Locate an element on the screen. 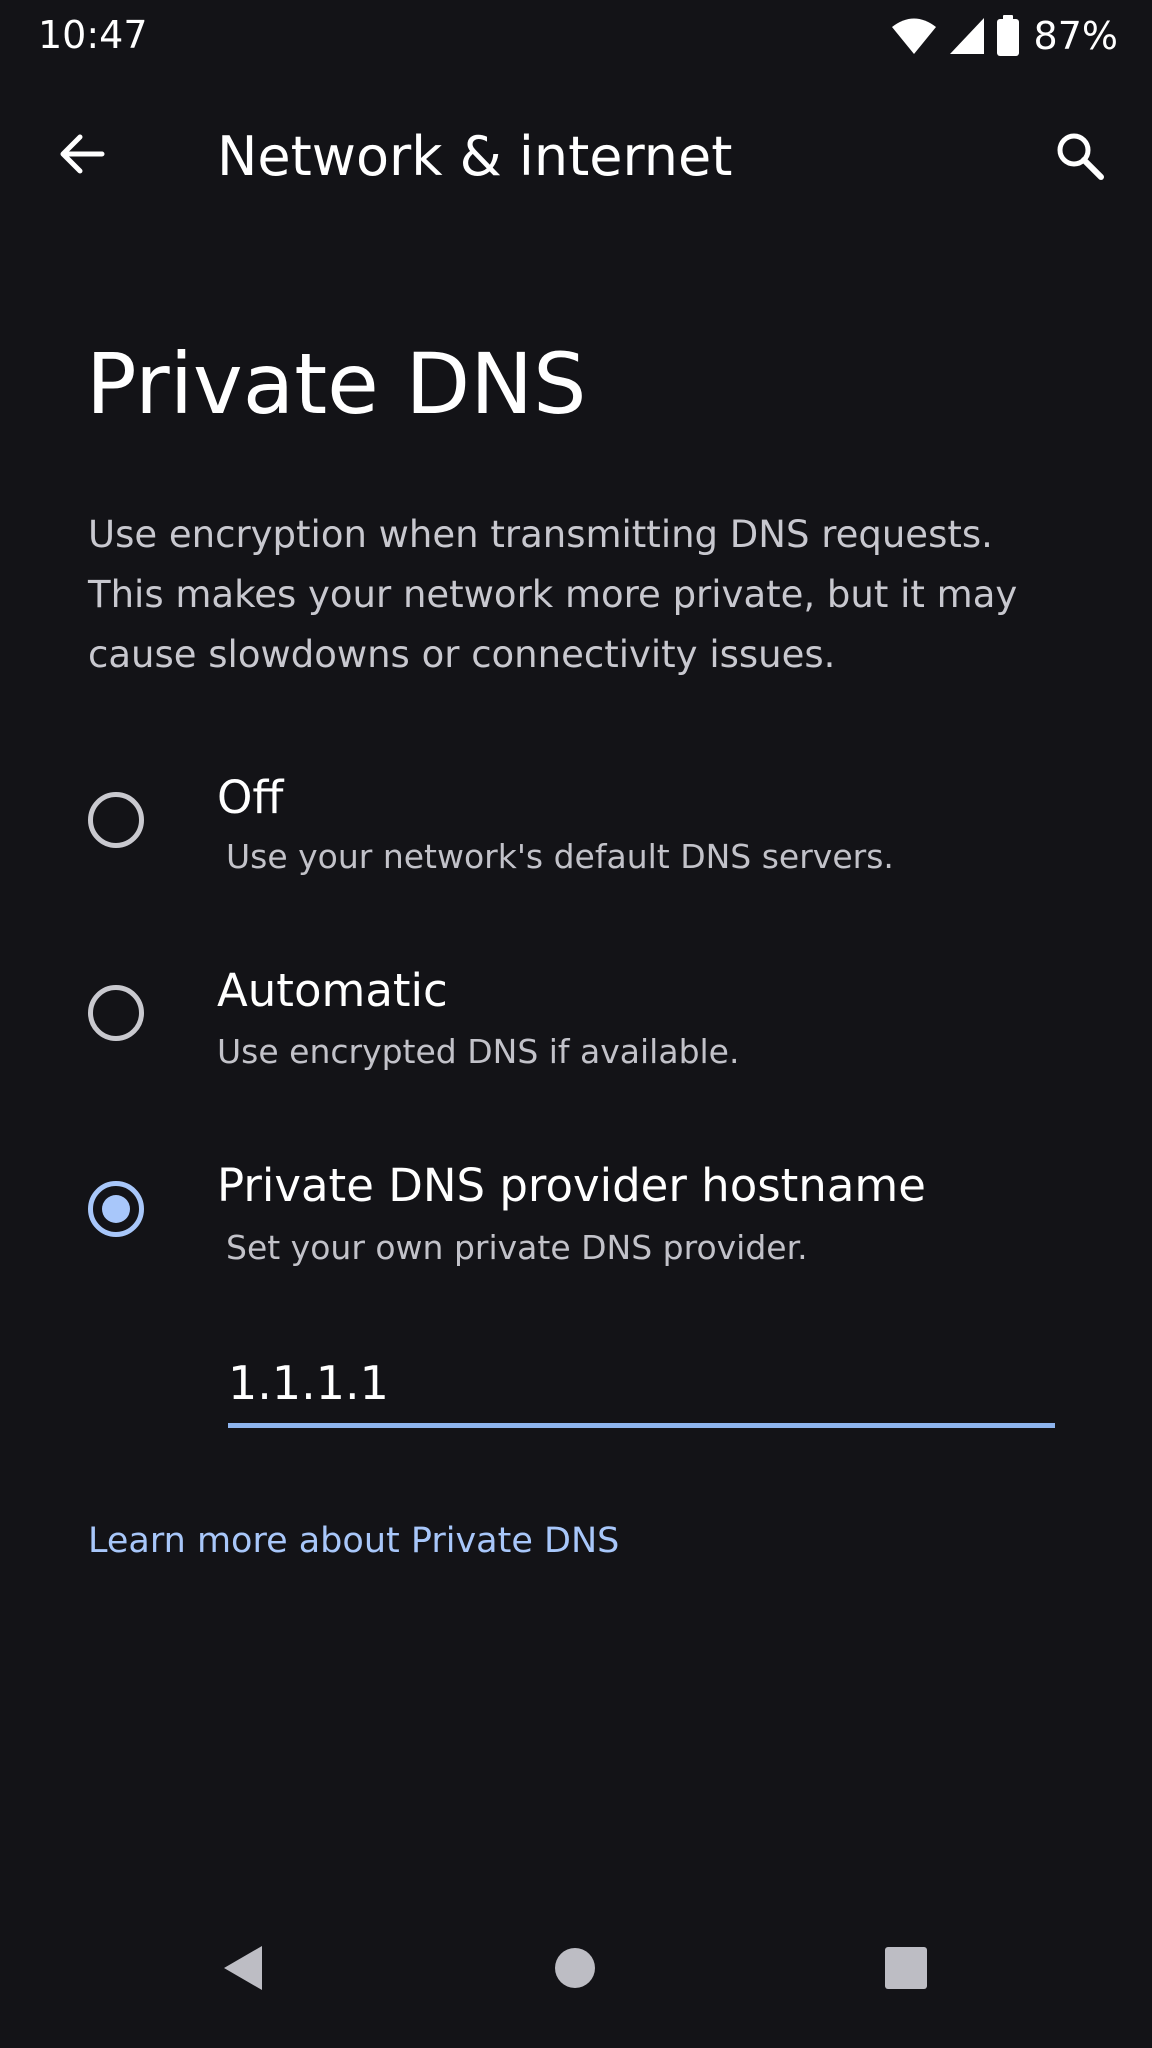 The width and height of the screenshot is (1152, 2048). status-icons: 87% is located at coordinates (1004, 36).